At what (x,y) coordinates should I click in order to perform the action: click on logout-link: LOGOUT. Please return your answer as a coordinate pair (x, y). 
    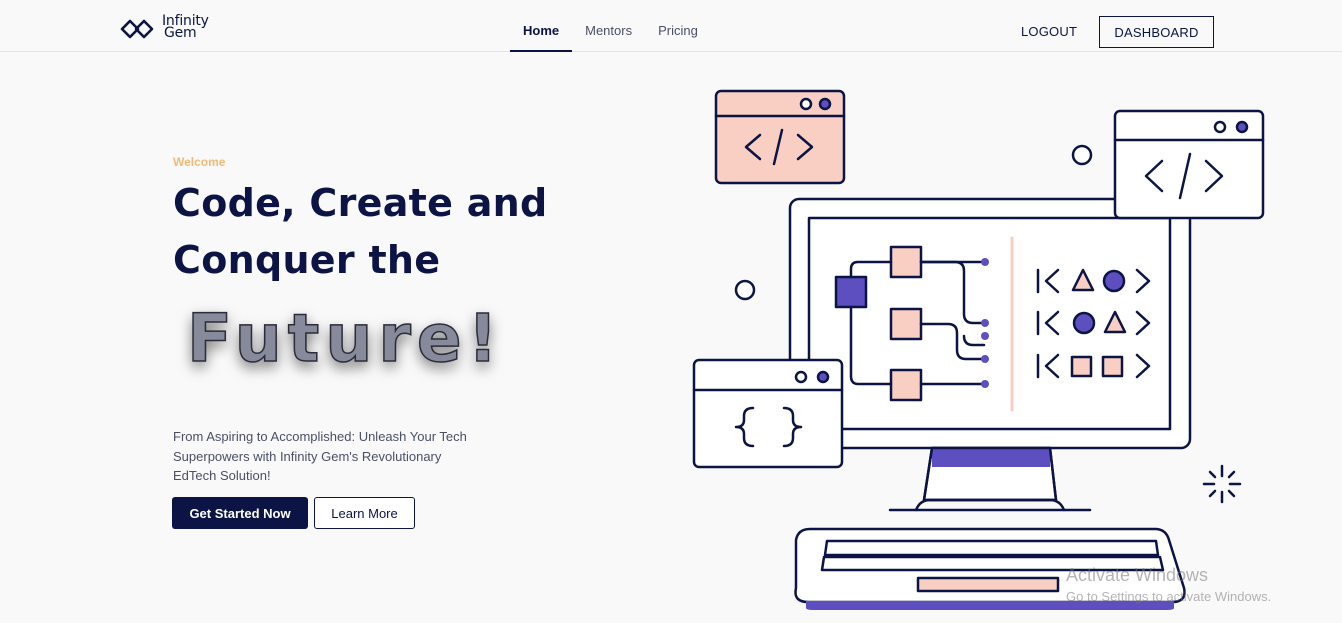
    Looking at the image, I should click on (1049, 31).